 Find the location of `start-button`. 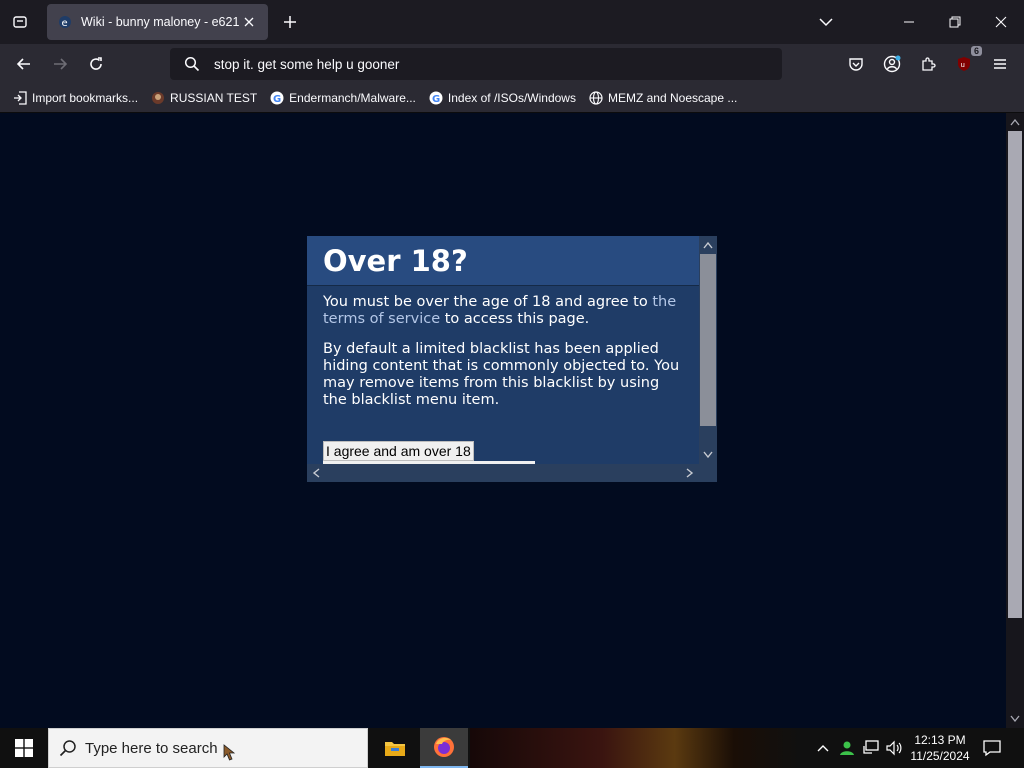

start-button is located at coordinates (24, 748).